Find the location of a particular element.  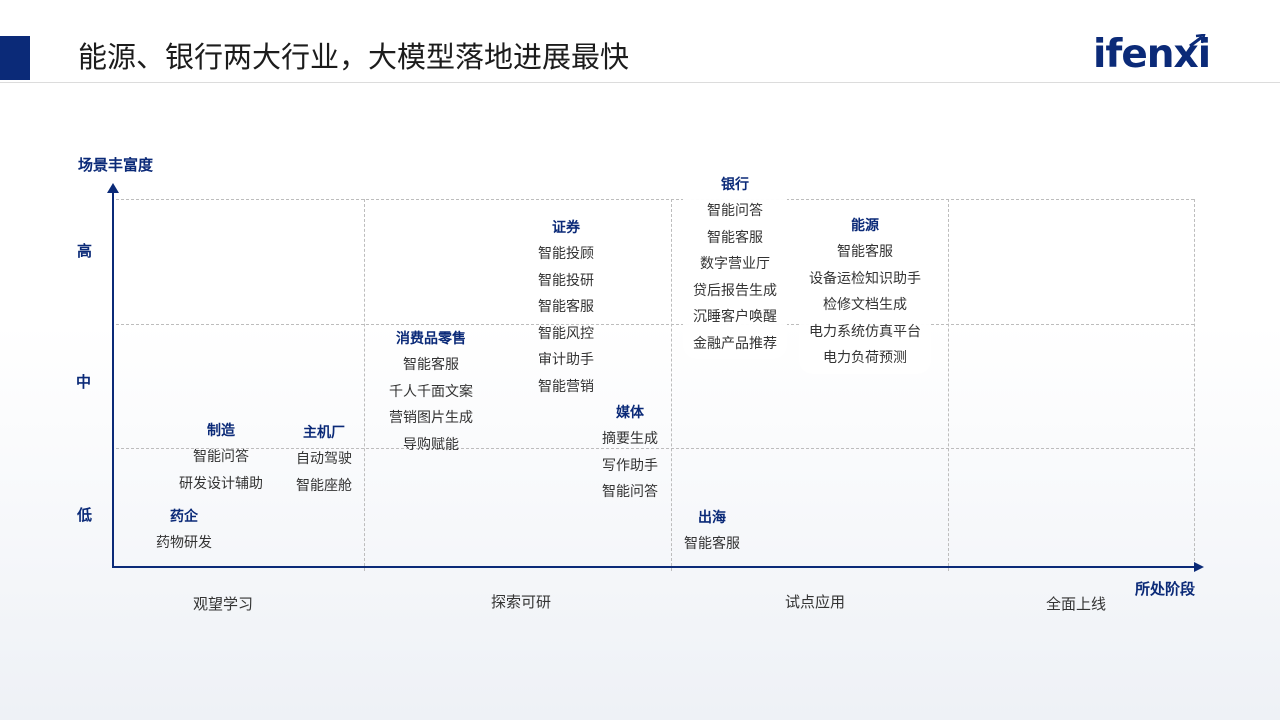

x-stage-full: 全面上线 is located at coordinates (1076, 604).